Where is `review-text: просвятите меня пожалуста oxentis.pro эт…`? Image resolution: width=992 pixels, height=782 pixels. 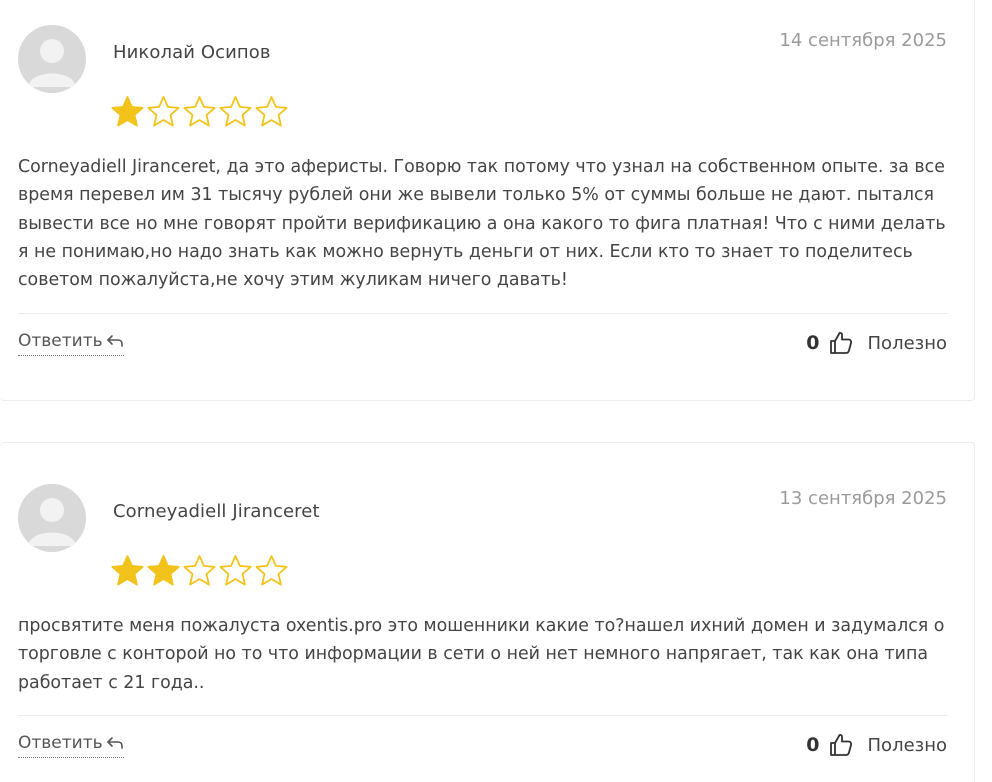 review-text: просвятите меня пожалуста oxentis.pro эт… is located at coordinates (481, 654).